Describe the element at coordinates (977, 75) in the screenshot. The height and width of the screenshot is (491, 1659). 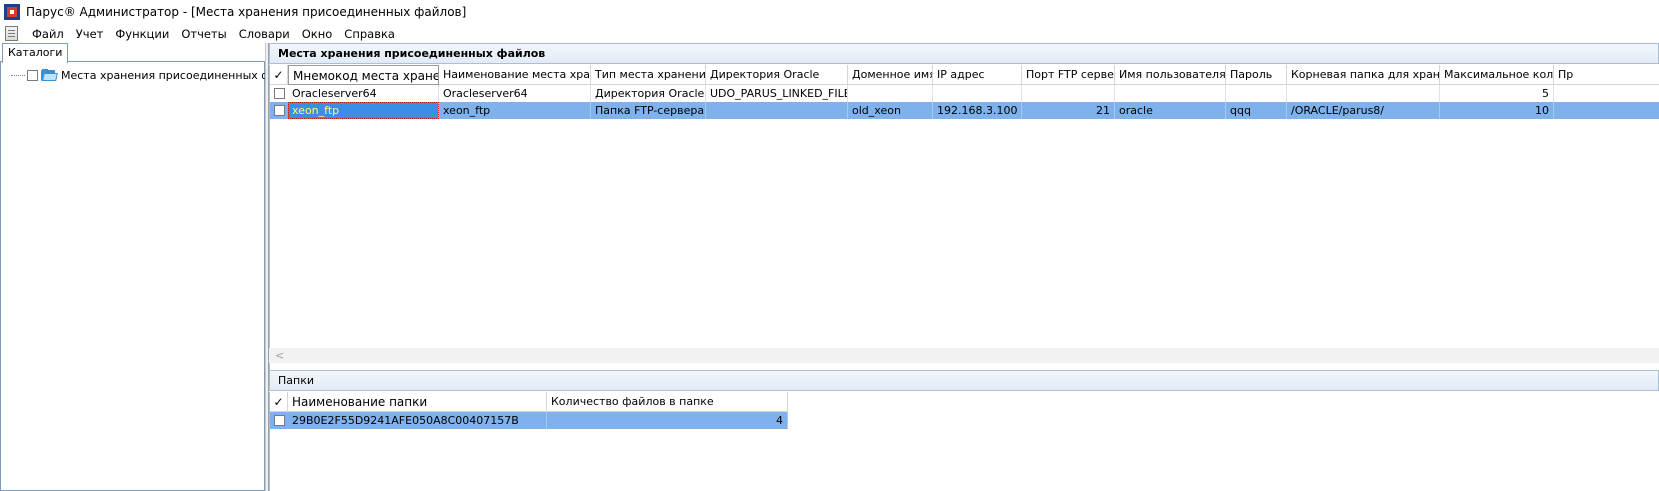
I see `col-ip: IP адрес` at that location.